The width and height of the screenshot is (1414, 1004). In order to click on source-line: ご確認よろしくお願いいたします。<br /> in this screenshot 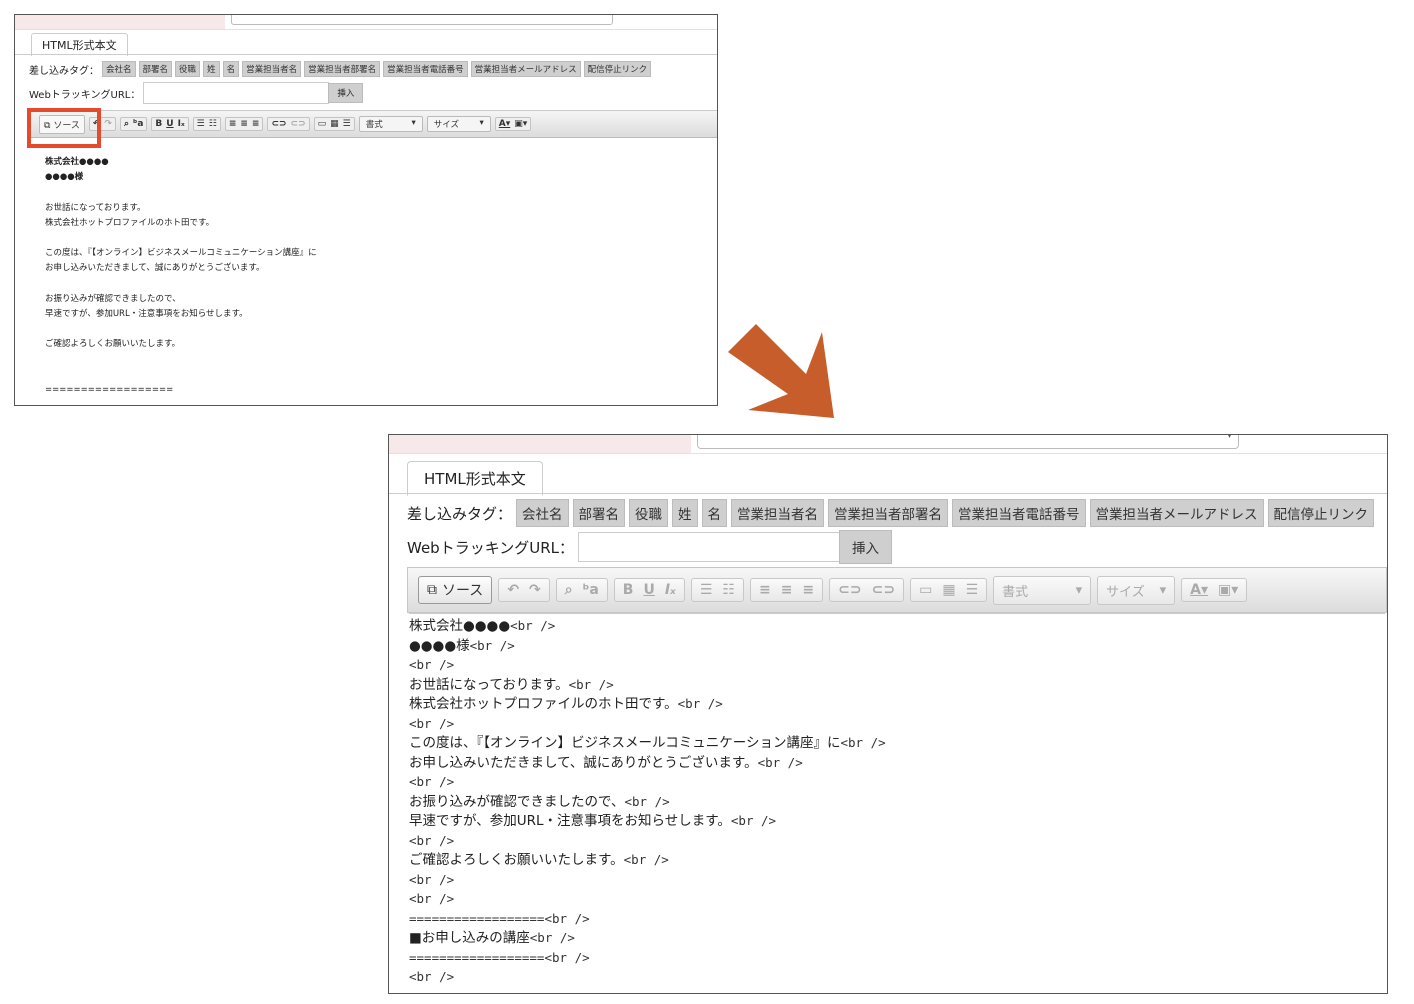, I will do `click(539, 860)`.